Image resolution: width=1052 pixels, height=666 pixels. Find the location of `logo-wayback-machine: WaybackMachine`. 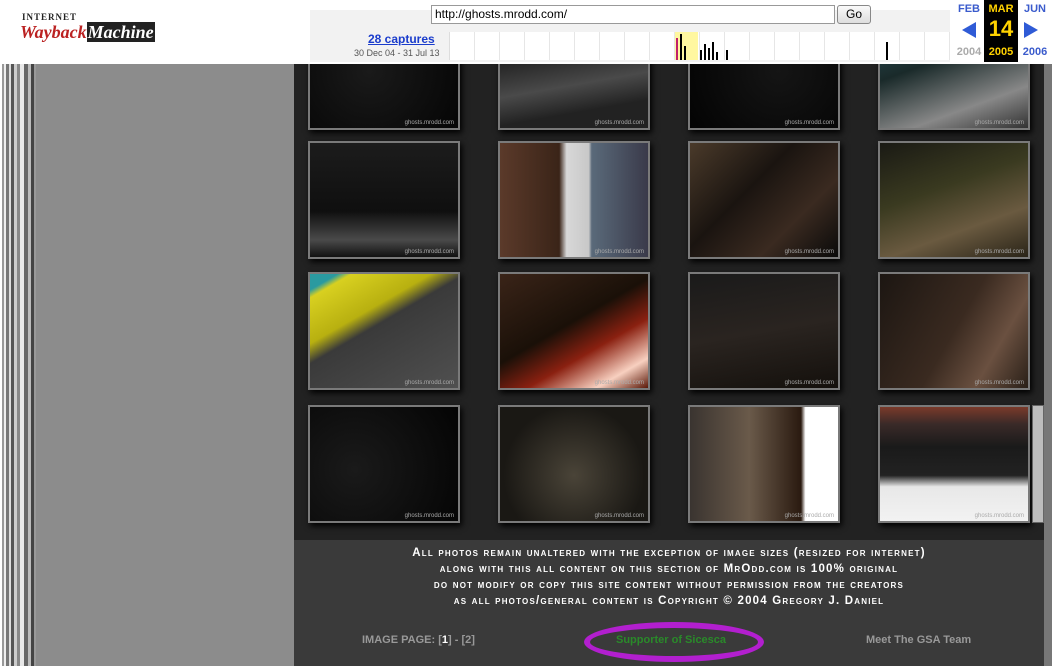

logo-wayback-machine: WaybackMachine is located at coordinates (87, 35).